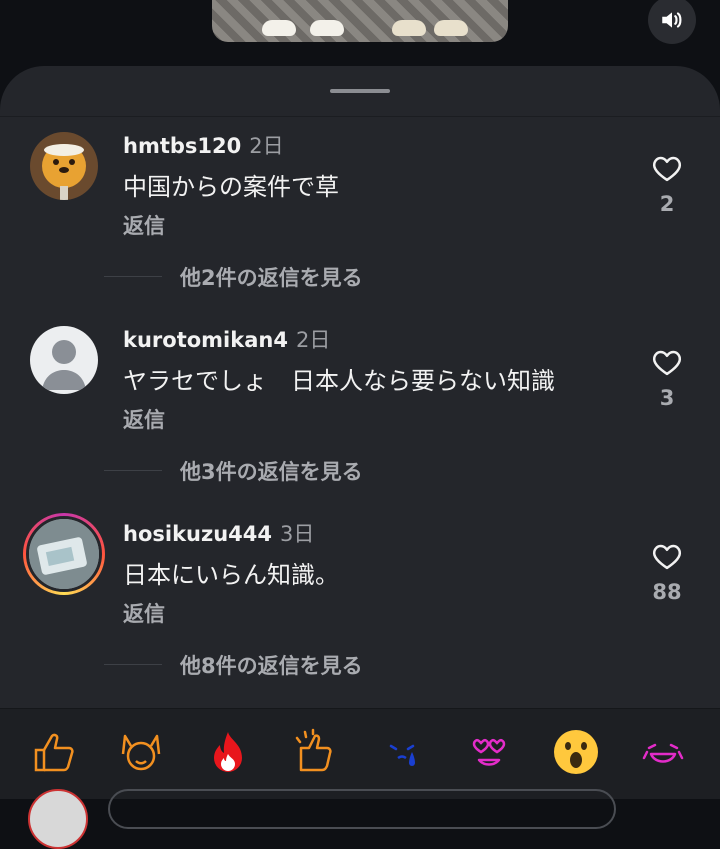 This screenshot has height=849, width=720. What do you see at coordinates (360, 21) in the screenshot?
I see `video-thumbnail` at bounding box center [360, 21].